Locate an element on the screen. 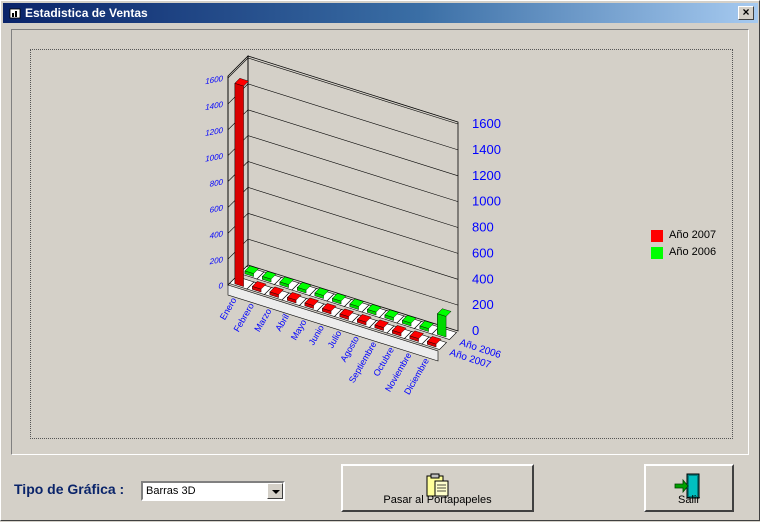 The width and height of the screenshot is (760, 522). exit-button: Salir is located at coordinates (689, 488).